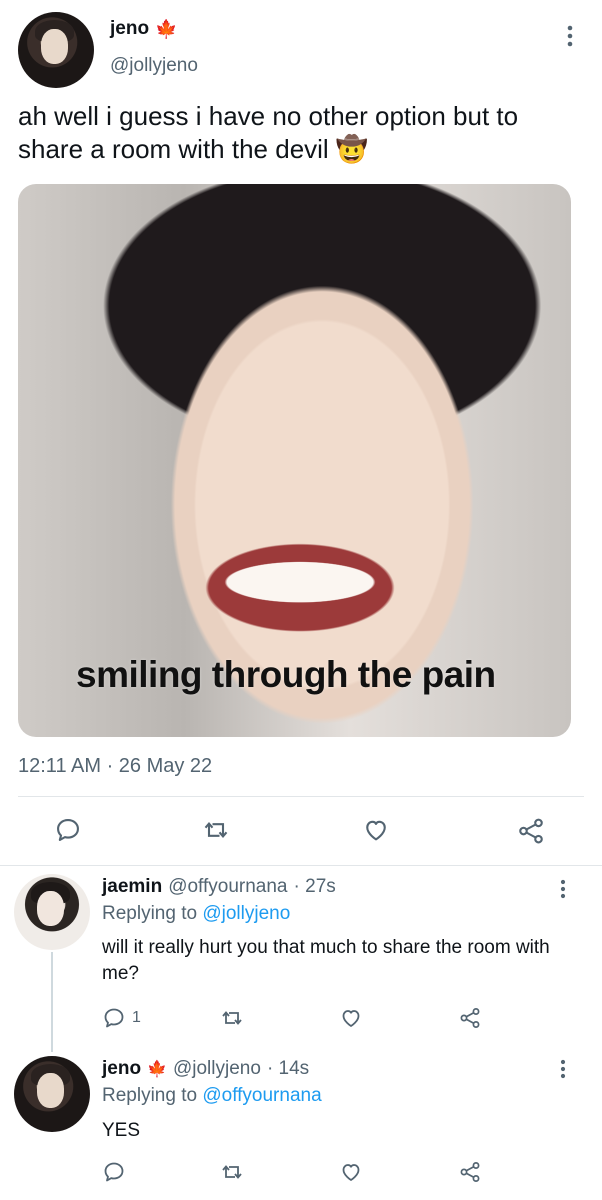 The height and width of the screenshot is (1200, 602). What do you see at coordinates (261, 1095) in the screenshot?
I see `replying-to-link: @offyournana` at bounding box center [261, 1095].